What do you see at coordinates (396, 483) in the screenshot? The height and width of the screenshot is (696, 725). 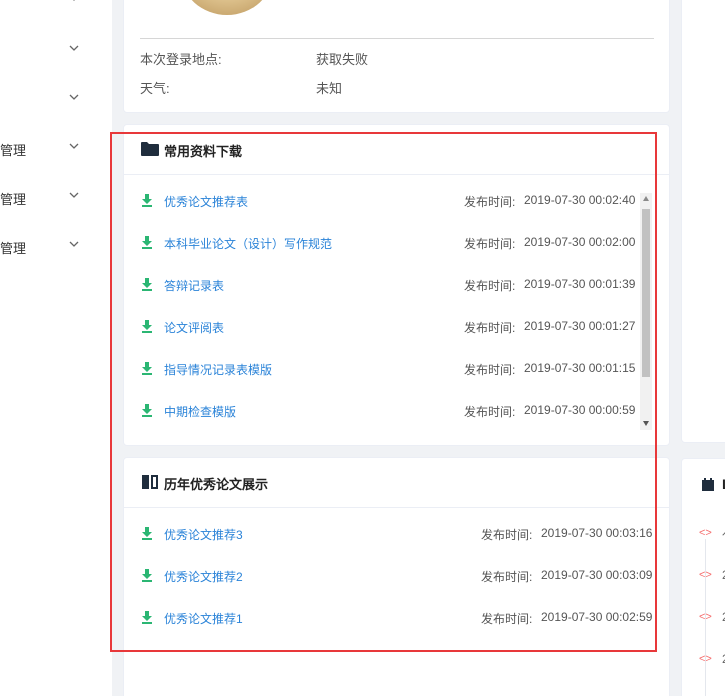 I see `card-header: 历年优秀论文展示` at bounding box center [396, 483].